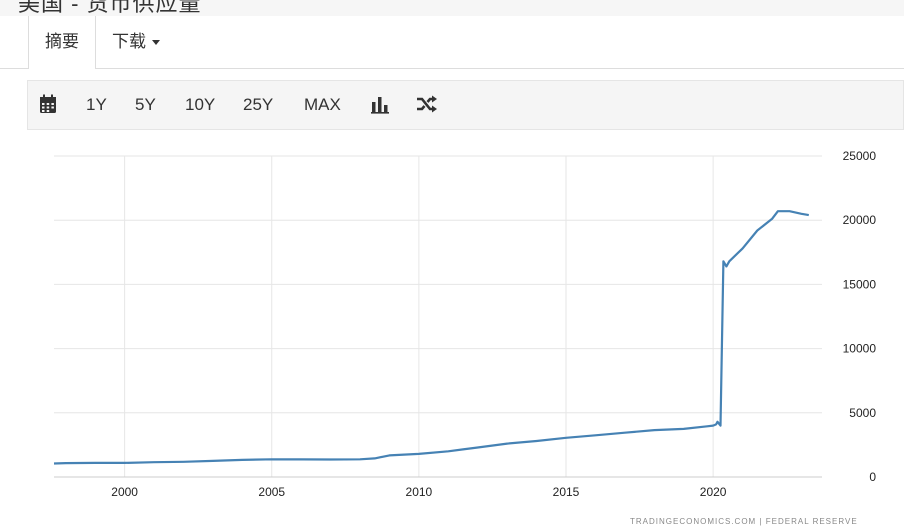 Image resolution: width=904 pixels, height=527 pixels. I want to click on range-5y-button: 5Y, so click(145, 105).